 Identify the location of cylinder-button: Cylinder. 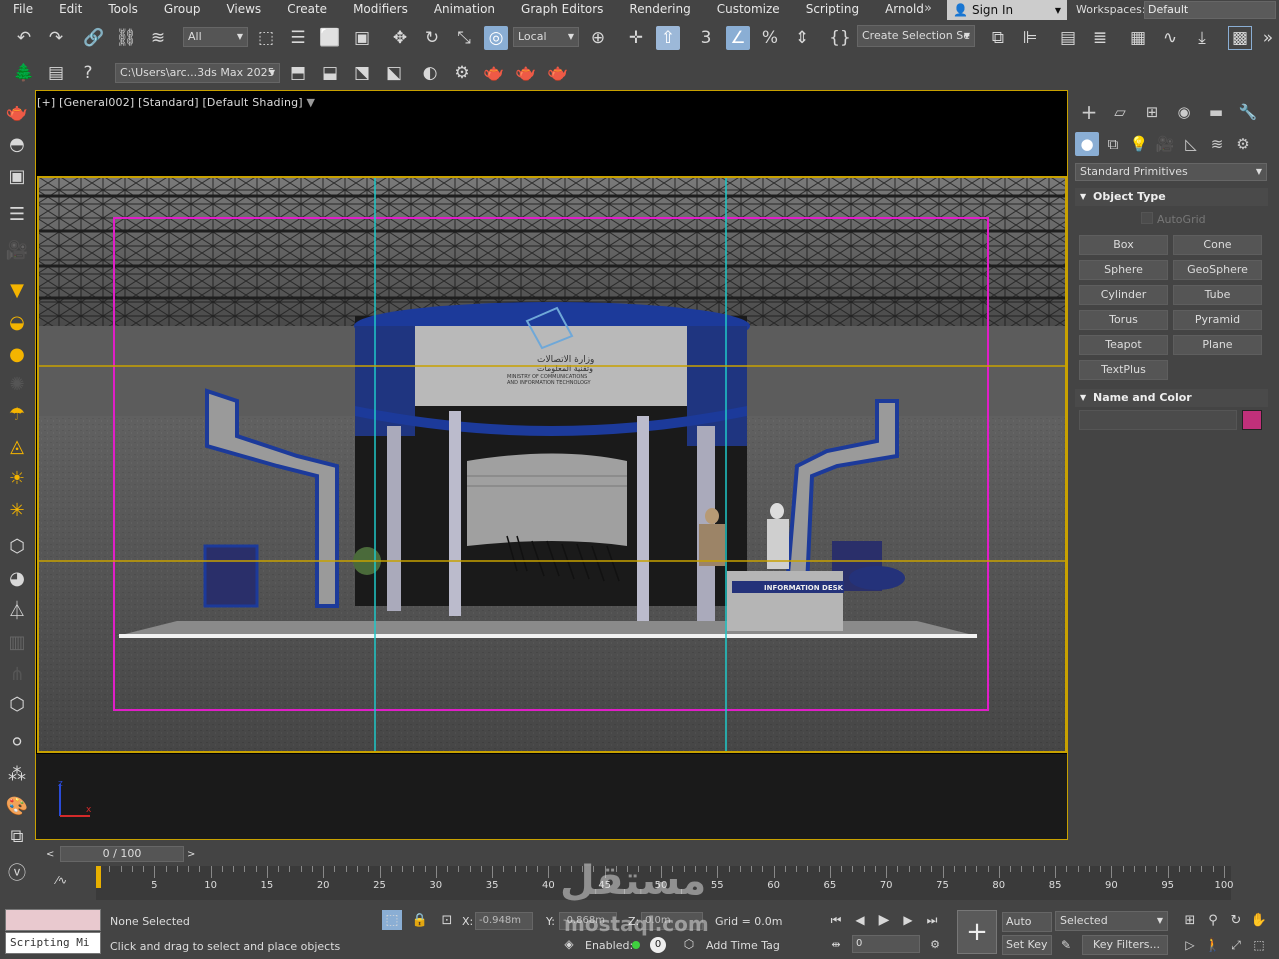
(1123, 295).